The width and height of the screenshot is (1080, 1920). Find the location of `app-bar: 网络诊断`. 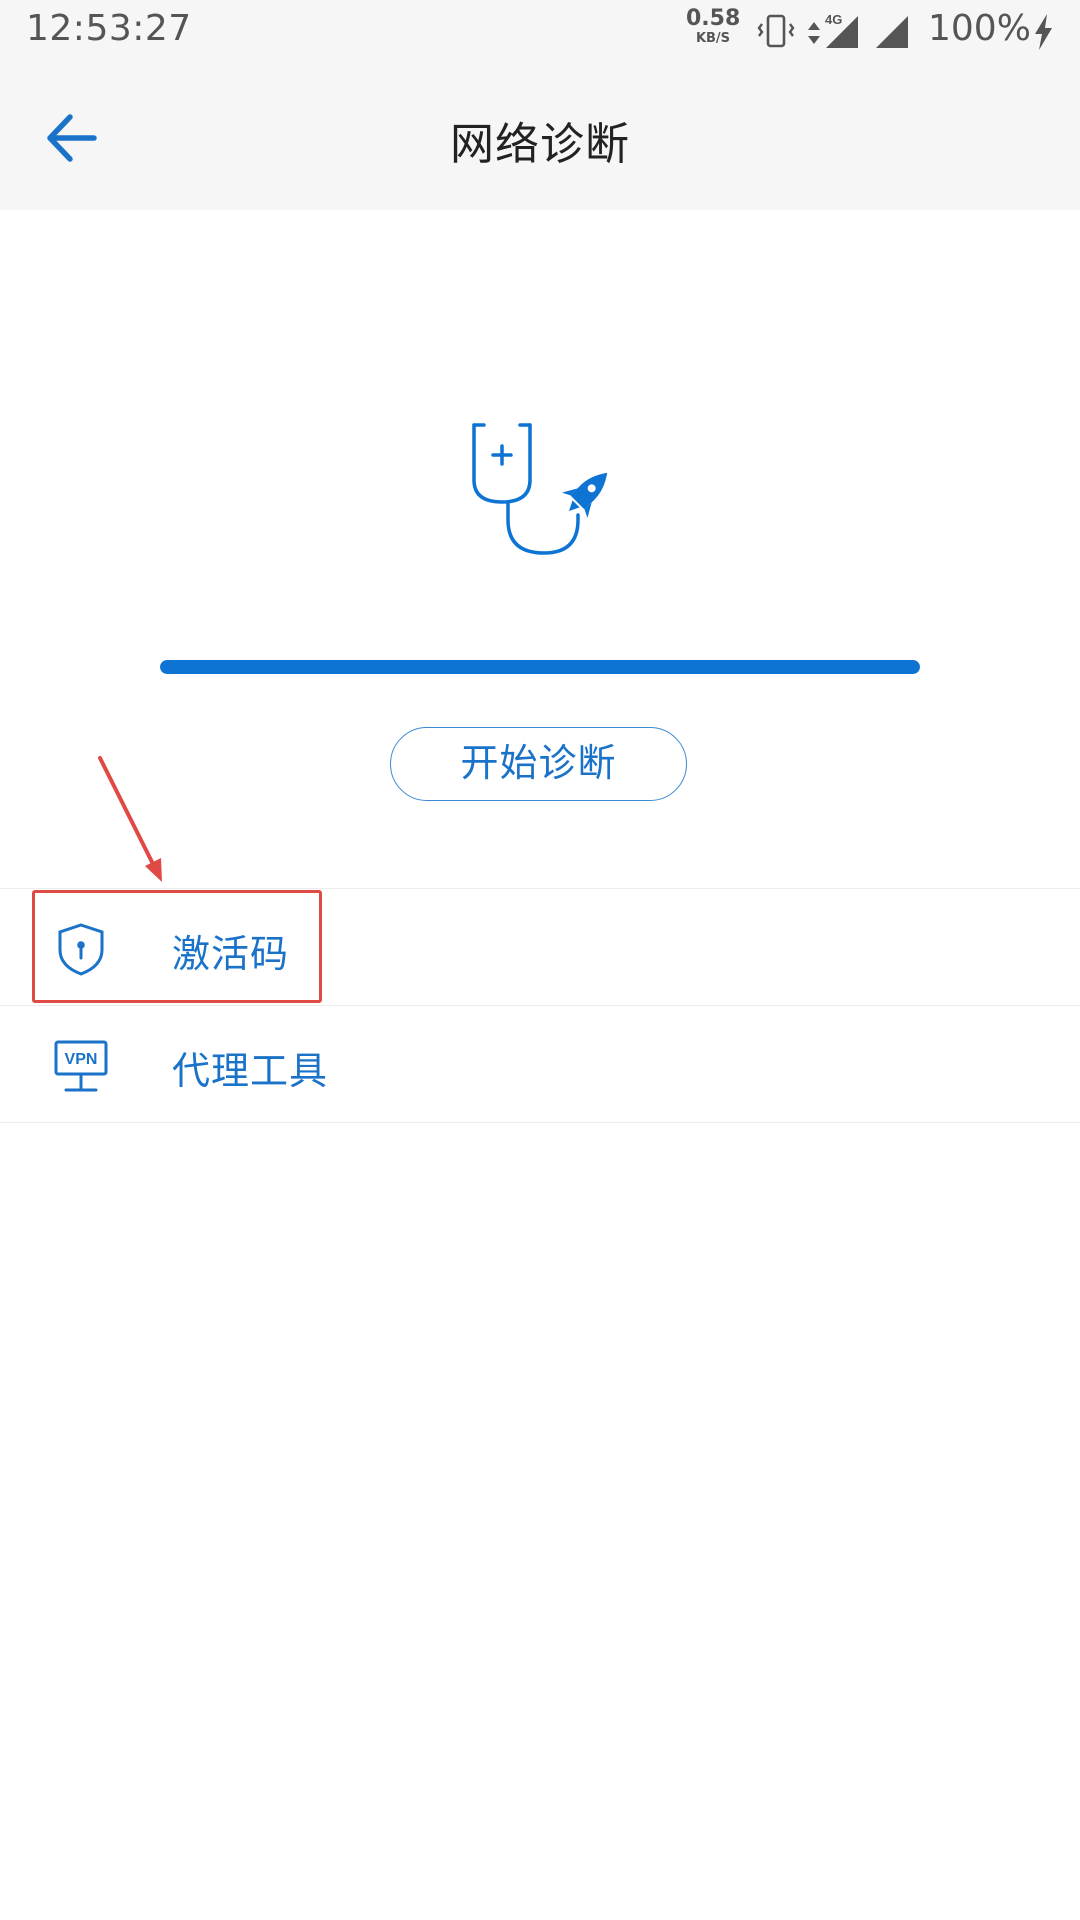

app-bar: 网络诊断 is located at coordinates (540, 135).